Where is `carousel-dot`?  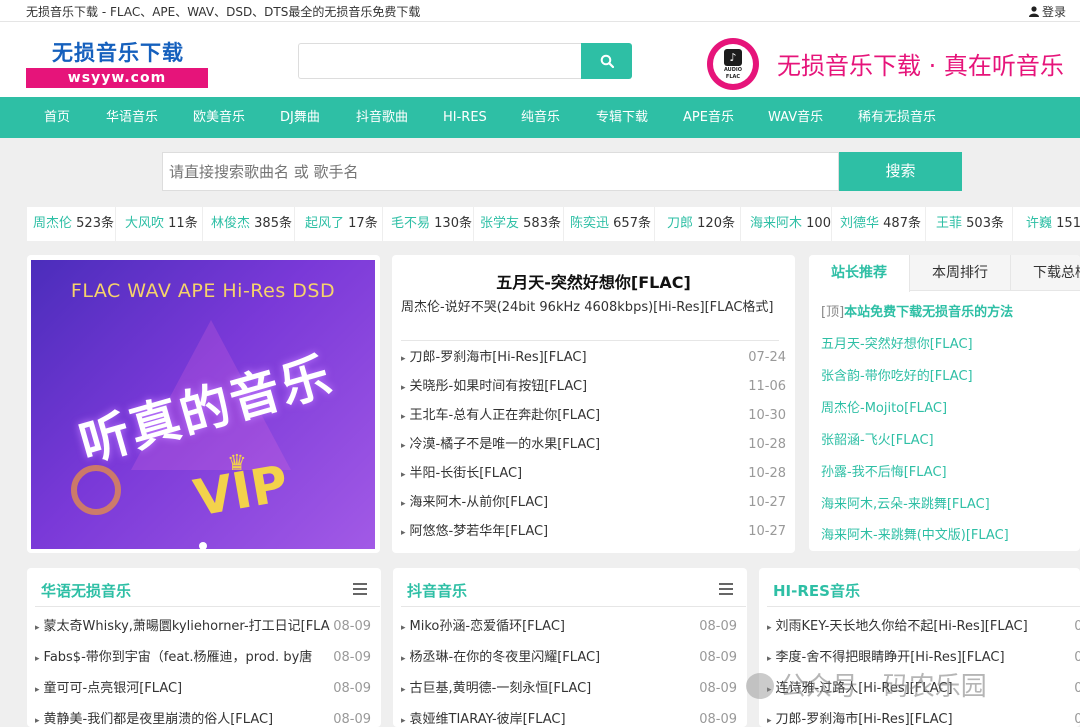 carousel-dot is located at coordinates (203, 545).